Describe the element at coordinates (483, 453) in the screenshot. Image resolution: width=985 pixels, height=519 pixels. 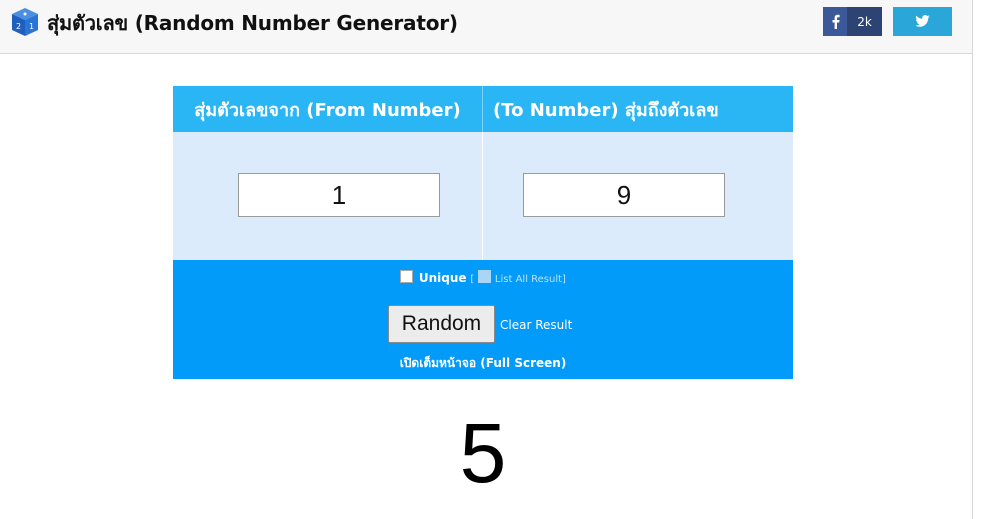
I see `result-number: 5` at that location.